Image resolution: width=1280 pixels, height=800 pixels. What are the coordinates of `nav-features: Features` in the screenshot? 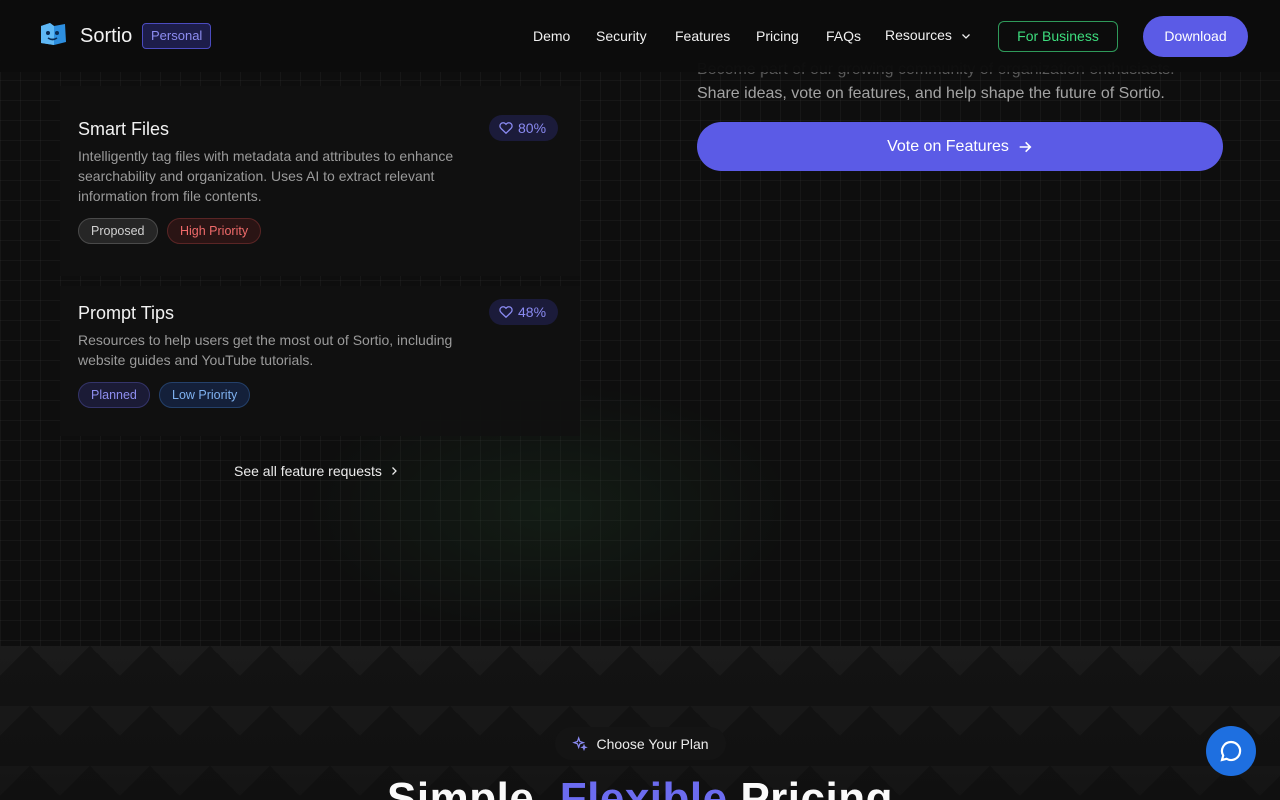 It's located at (702, 36).